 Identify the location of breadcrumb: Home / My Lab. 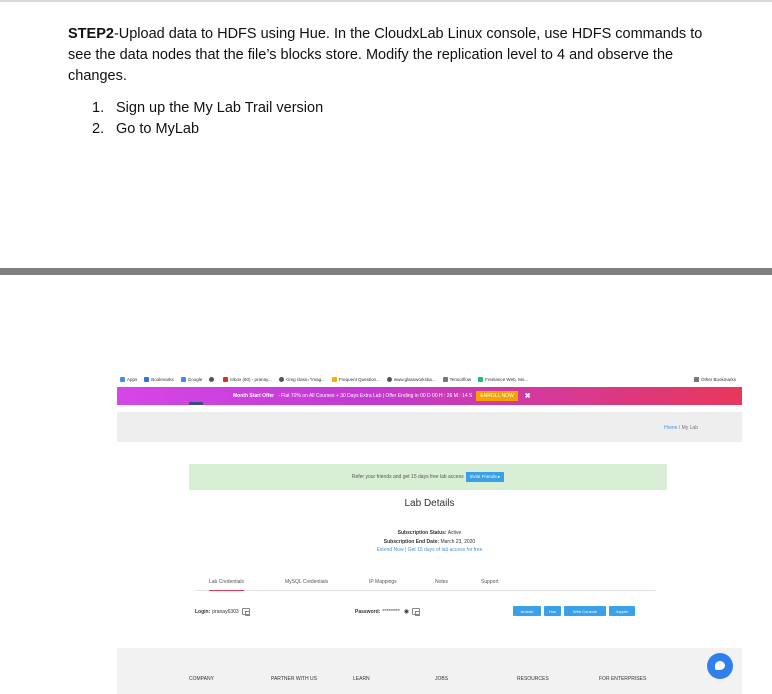
(681, 428).